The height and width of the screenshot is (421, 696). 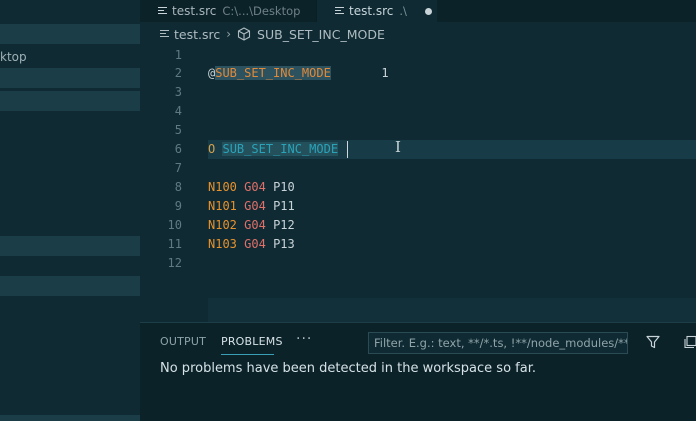 What do you see at coordinates (653, 342) in the screenshot?
I see `filter-icon` at bounding box center [653, 342].